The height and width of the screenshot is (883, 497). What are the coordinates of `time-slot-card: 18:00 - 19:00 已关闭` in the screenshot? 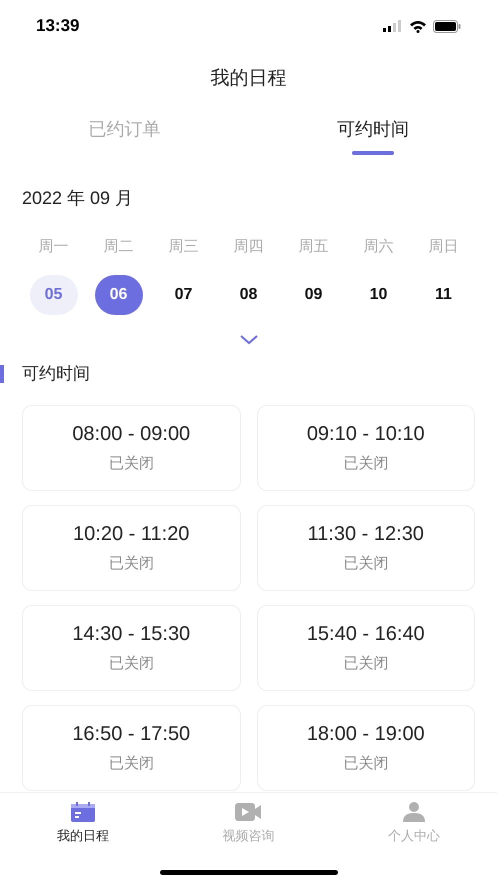 It's located at (365, 747).